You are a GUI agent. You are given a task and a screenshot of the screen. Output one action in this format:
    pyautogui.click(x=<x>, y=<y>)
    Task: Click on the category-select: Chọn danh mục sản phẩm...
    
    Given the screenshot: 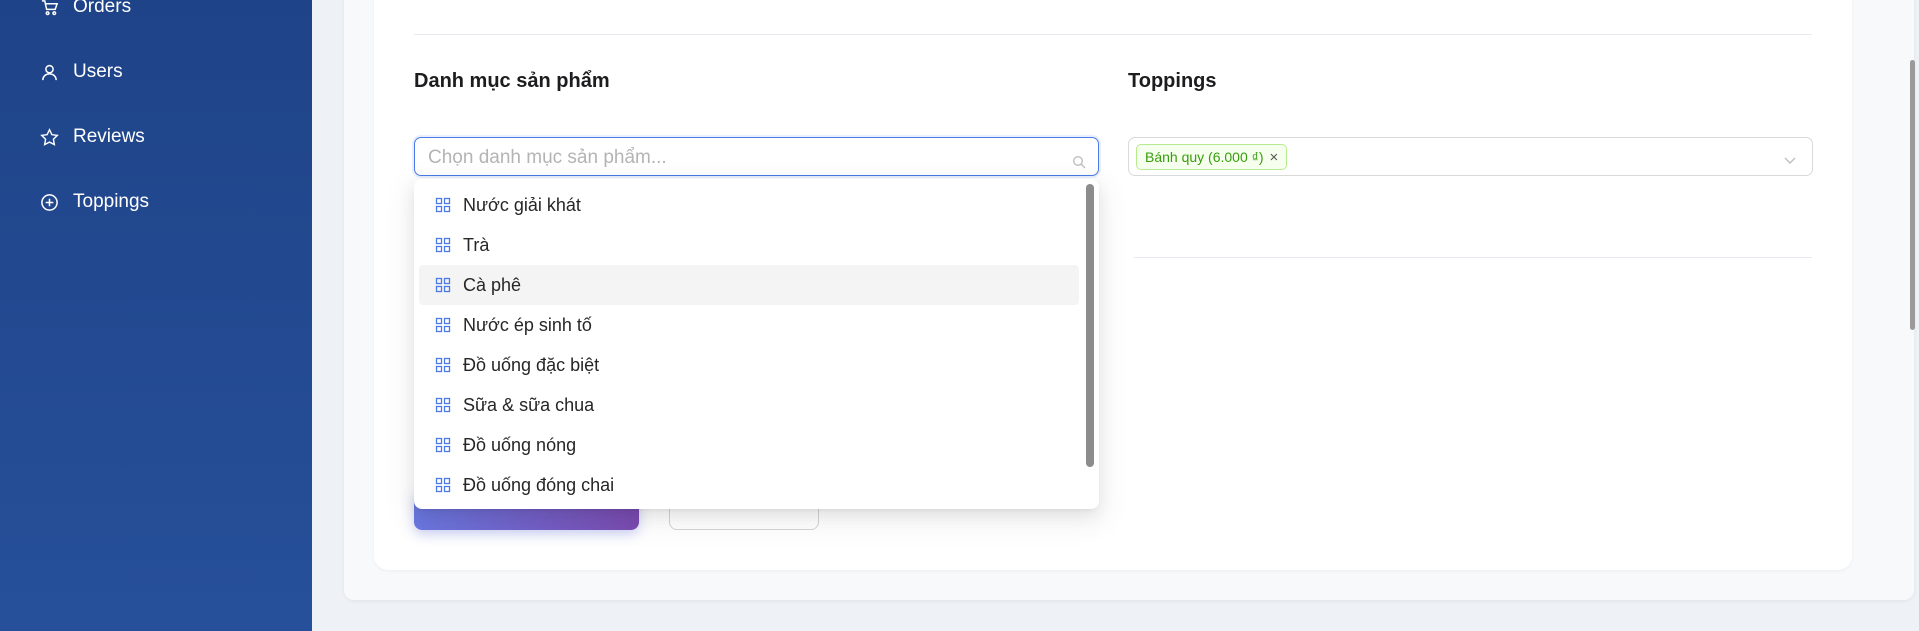 What is the action you would take?
    pyautogui.click(x=756, y=156)
    